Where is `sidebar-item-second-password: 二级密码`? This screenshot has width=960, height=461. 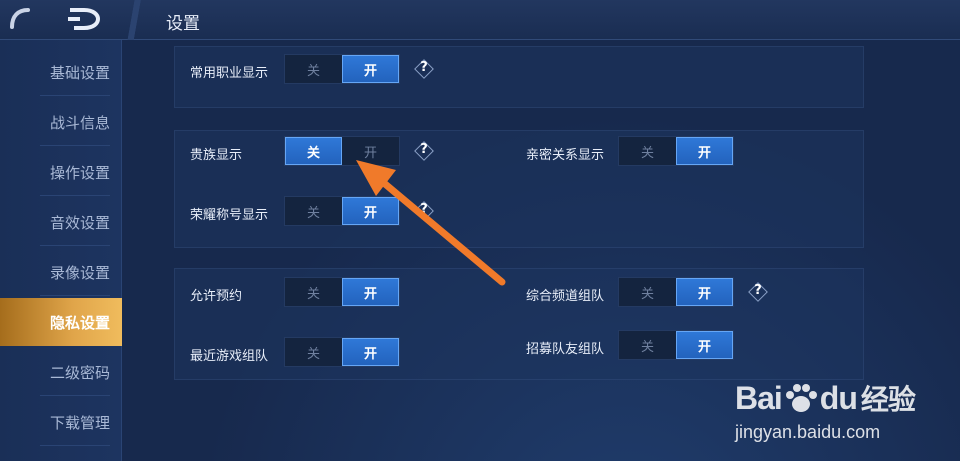
sidebar-item-second-password: 二级密码 is located at coordinates (61, 372).